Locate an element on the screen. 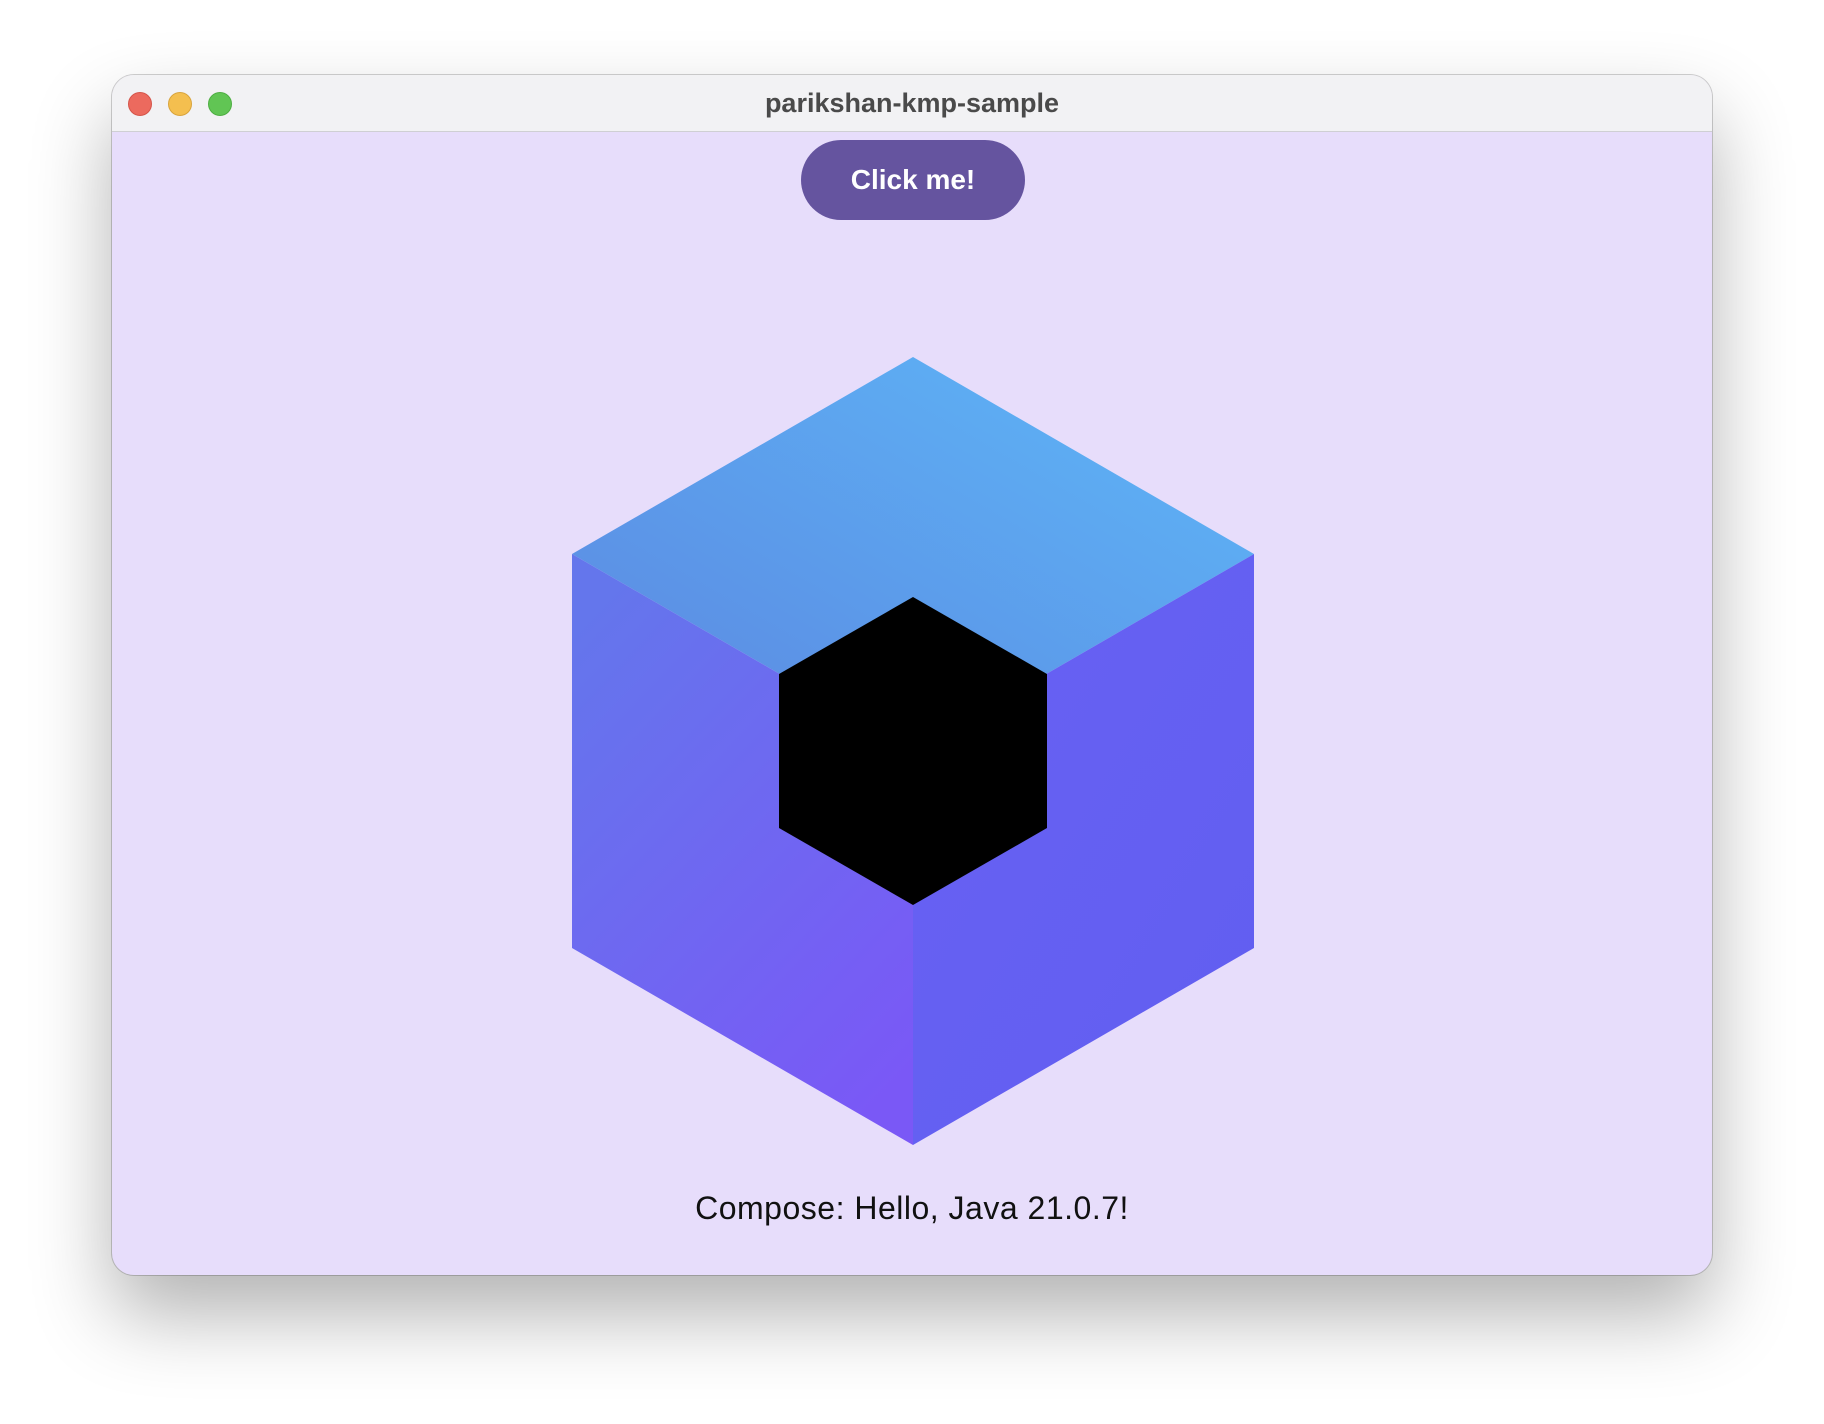 This screenshot has height=1424, width=1824. window-title: parikshan-kmp-sample is located at coordinates (912, 103).